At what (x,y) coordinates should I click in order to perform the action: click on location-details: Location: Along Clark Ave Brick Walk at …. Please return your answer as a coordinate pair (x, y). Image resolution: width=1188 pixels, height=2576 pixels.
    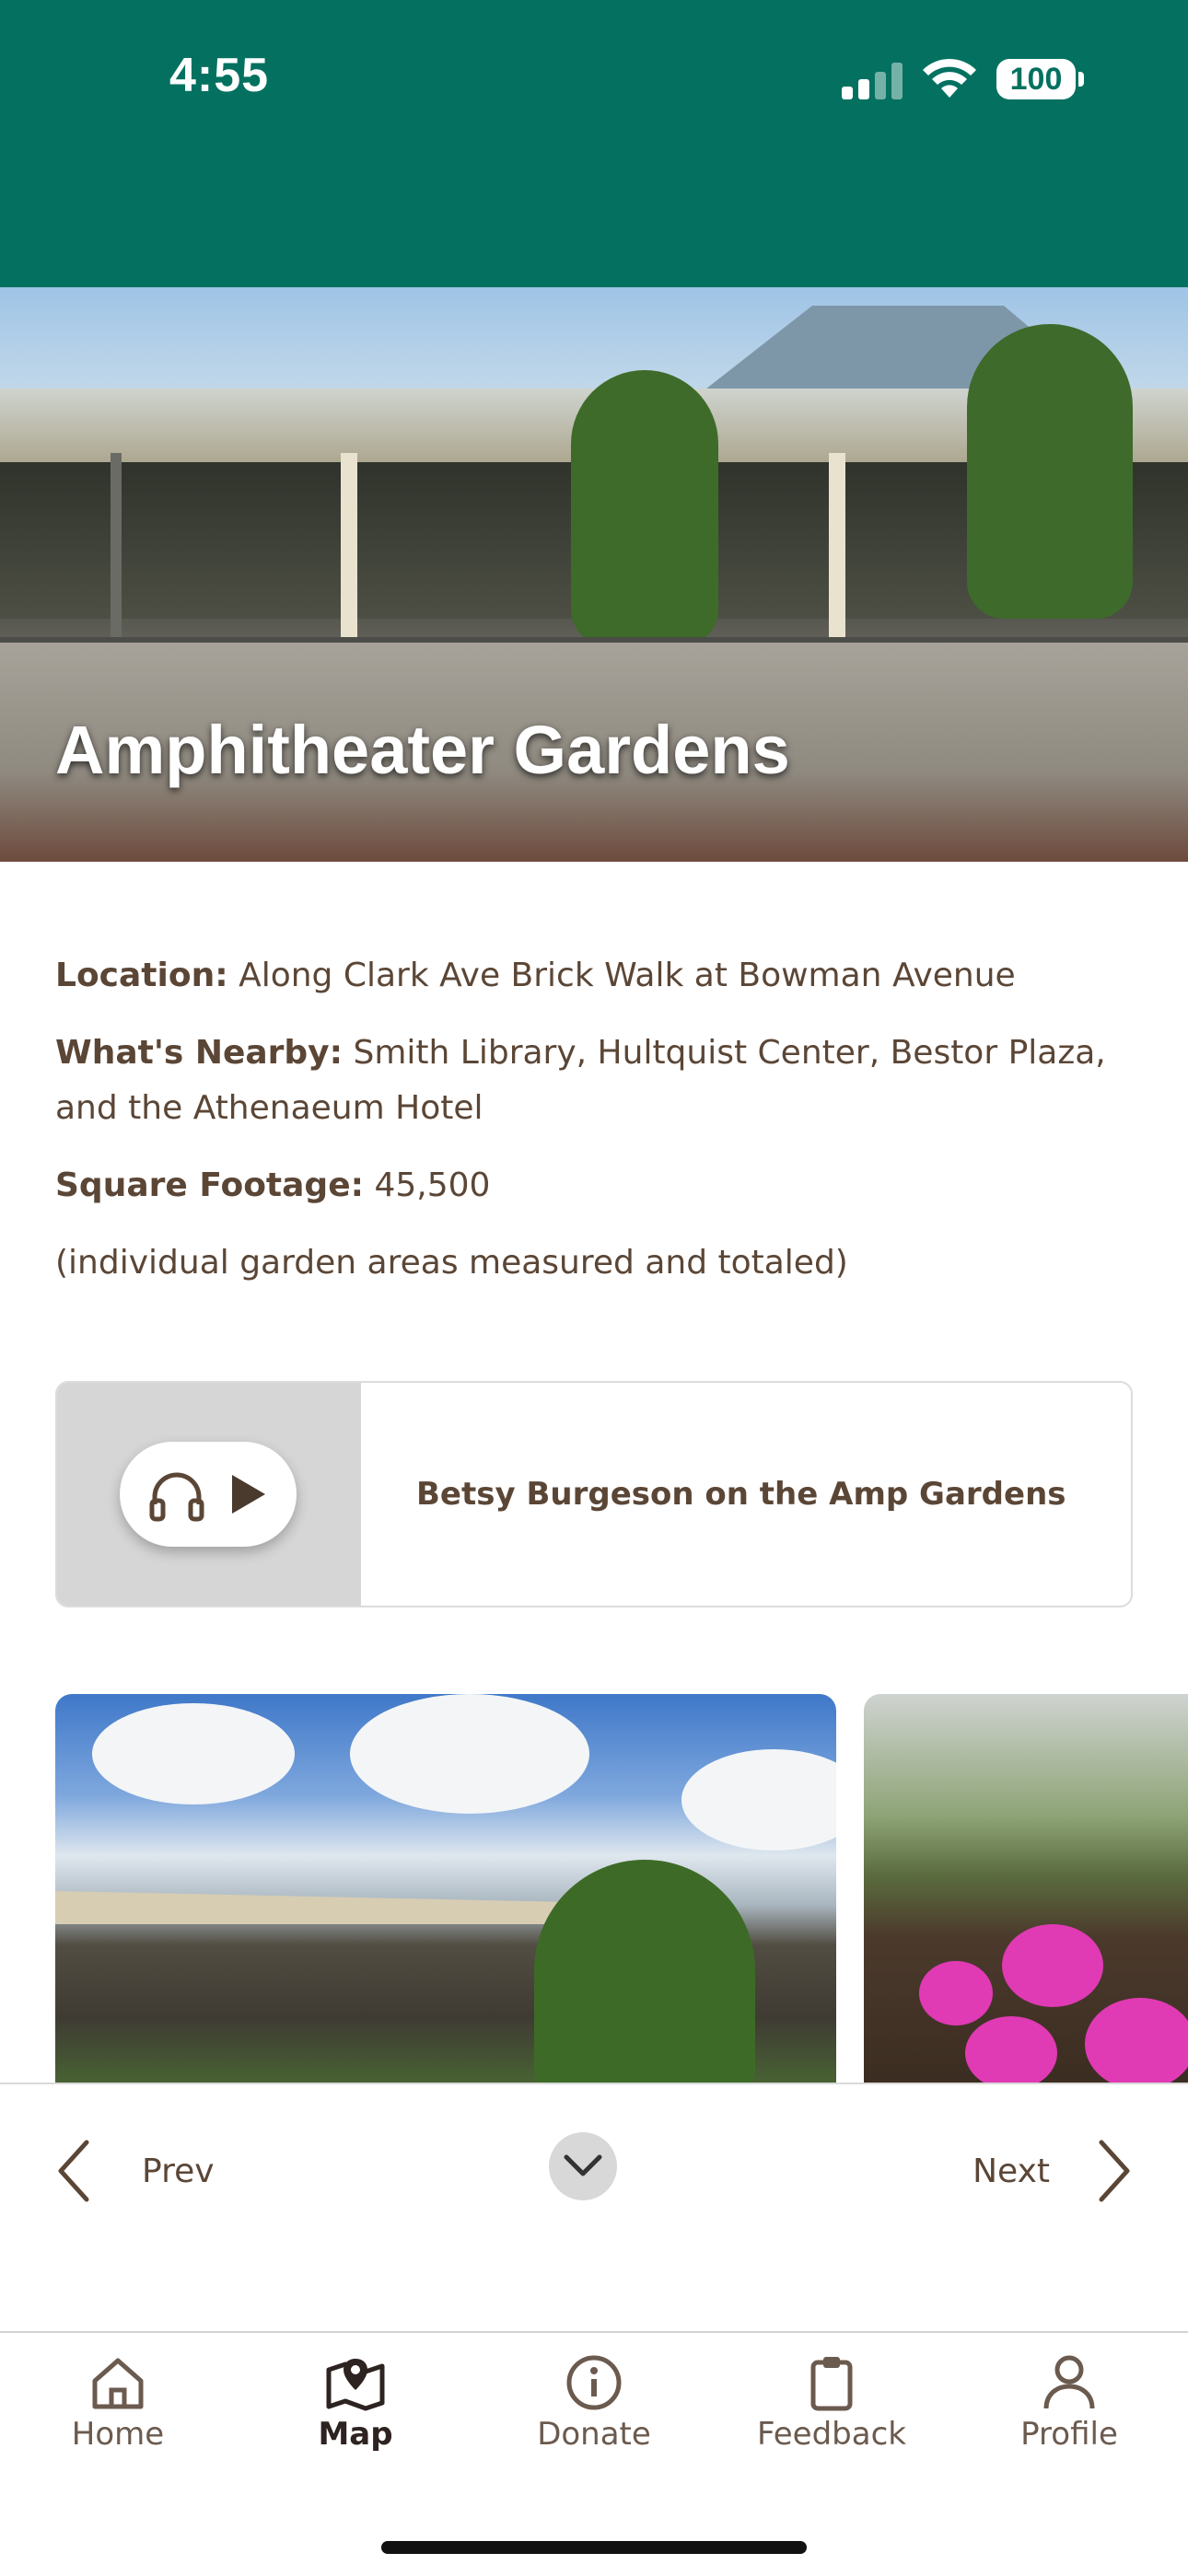
    Looking at the image, I should click on (594, 1130).